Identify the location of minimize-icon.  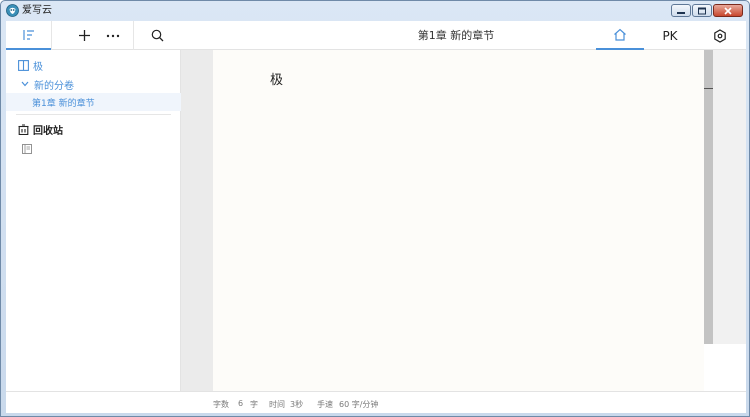
(681, 12).